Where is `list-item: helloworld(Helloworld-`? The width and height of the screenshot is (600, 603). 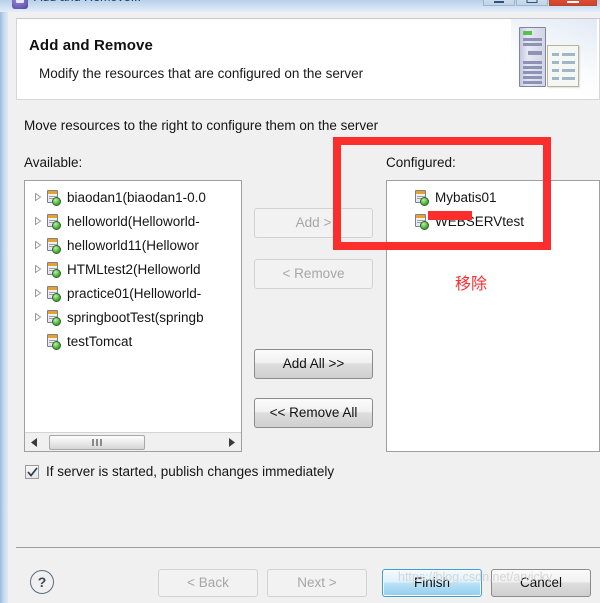
list-item: helloworld(Helloworld- is located at coordinates (133, 221).